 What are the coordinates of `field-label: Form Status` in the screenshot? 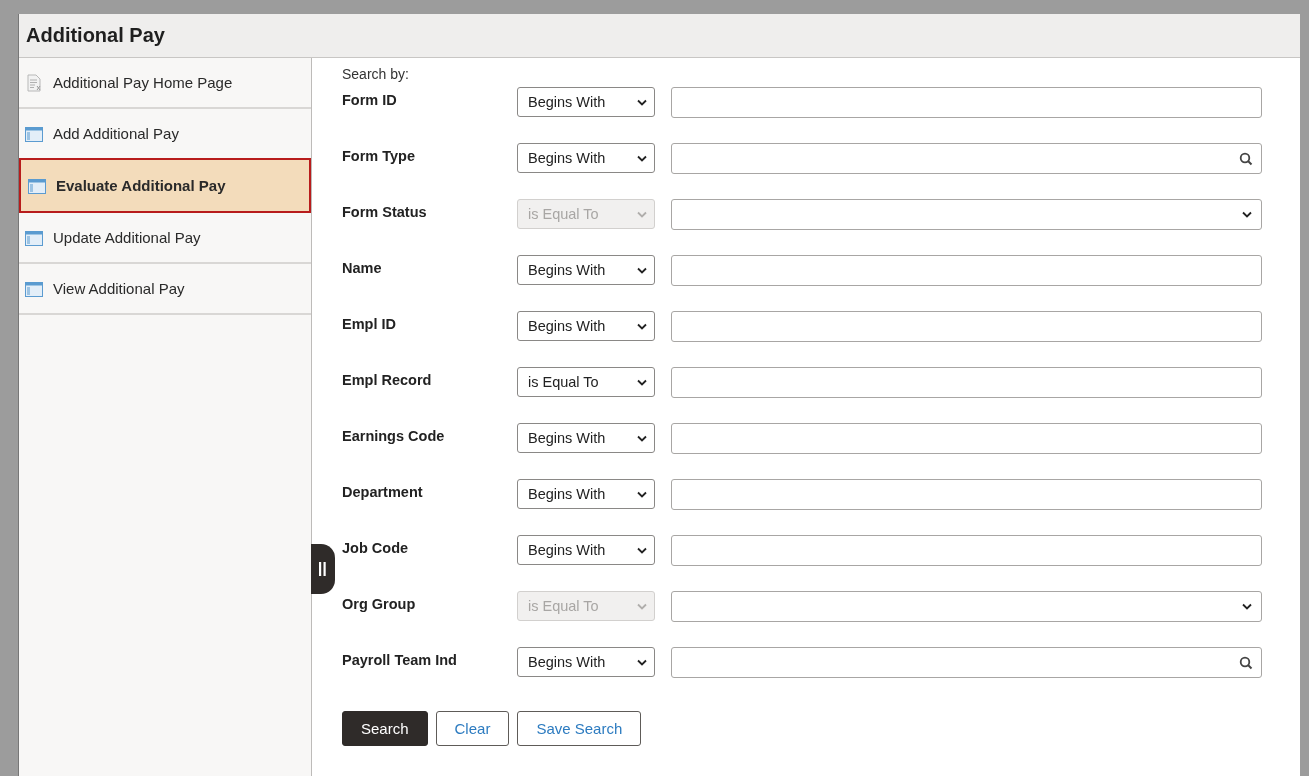 It's located at (385, 211).